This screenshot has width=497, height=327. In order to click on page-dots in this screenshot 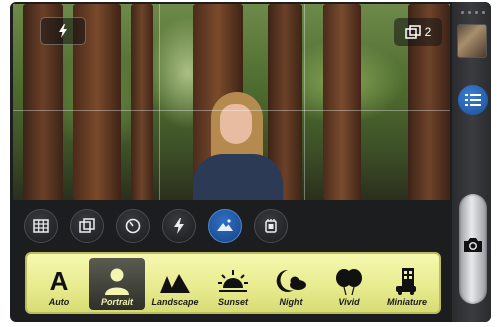, I will do `click(473, 12)`.